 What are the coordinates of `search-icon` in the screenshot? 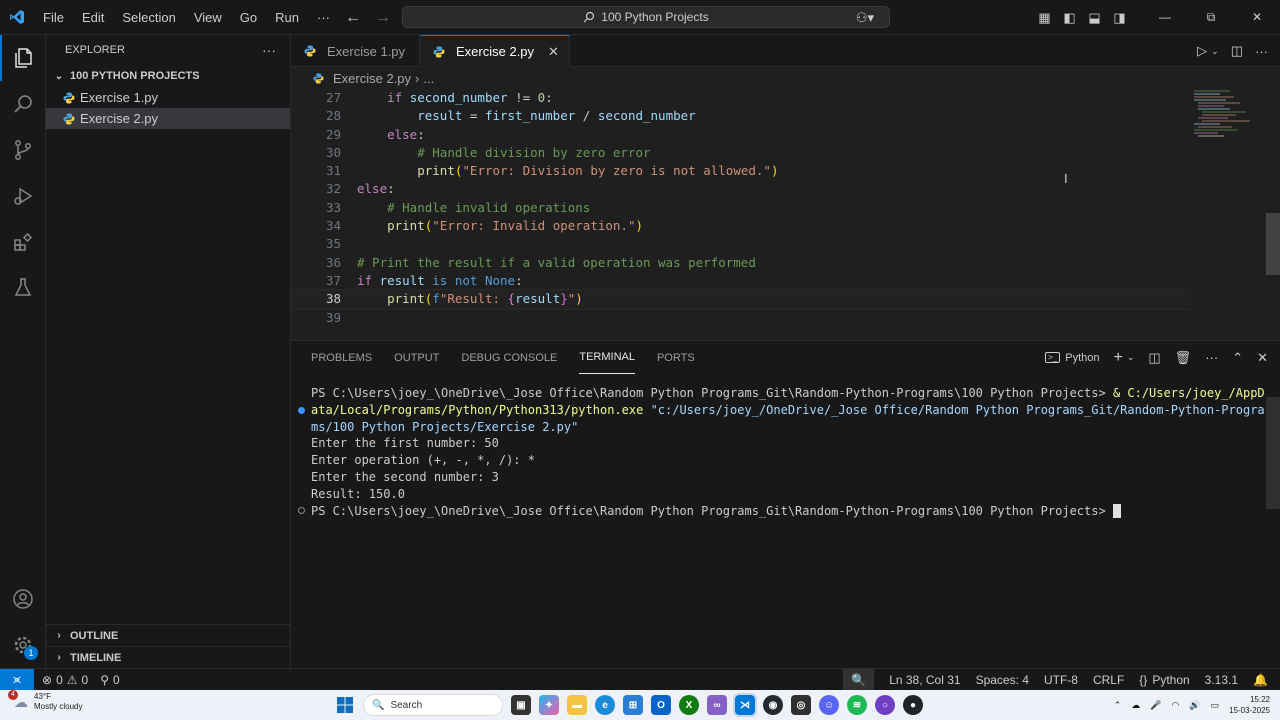 It's located at (23, 104).